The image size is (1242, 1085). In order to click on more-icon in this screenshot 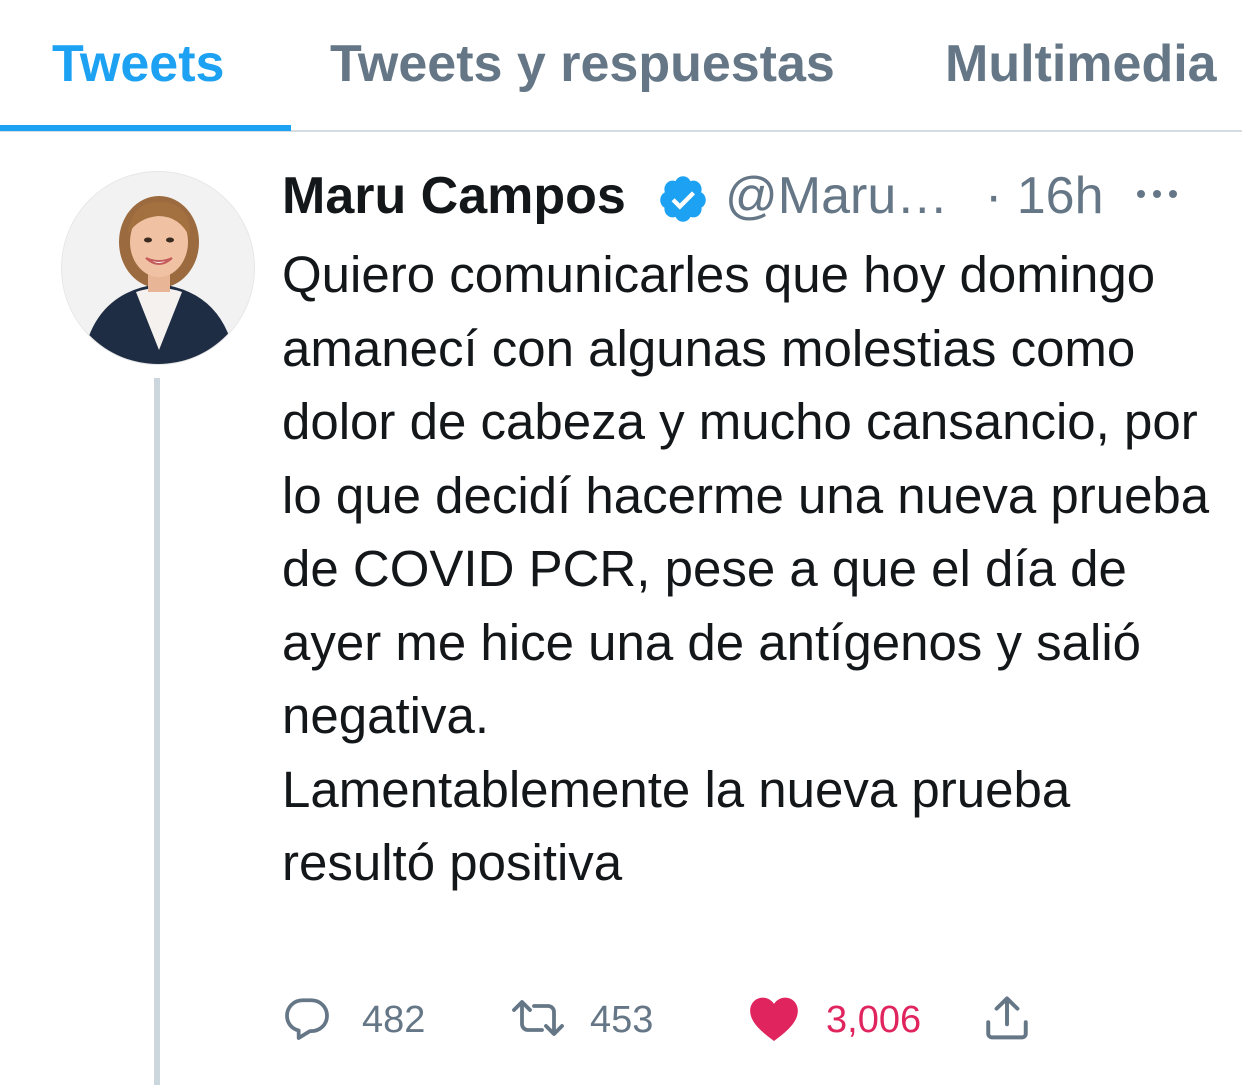, I will do `click(1157, 194)`.